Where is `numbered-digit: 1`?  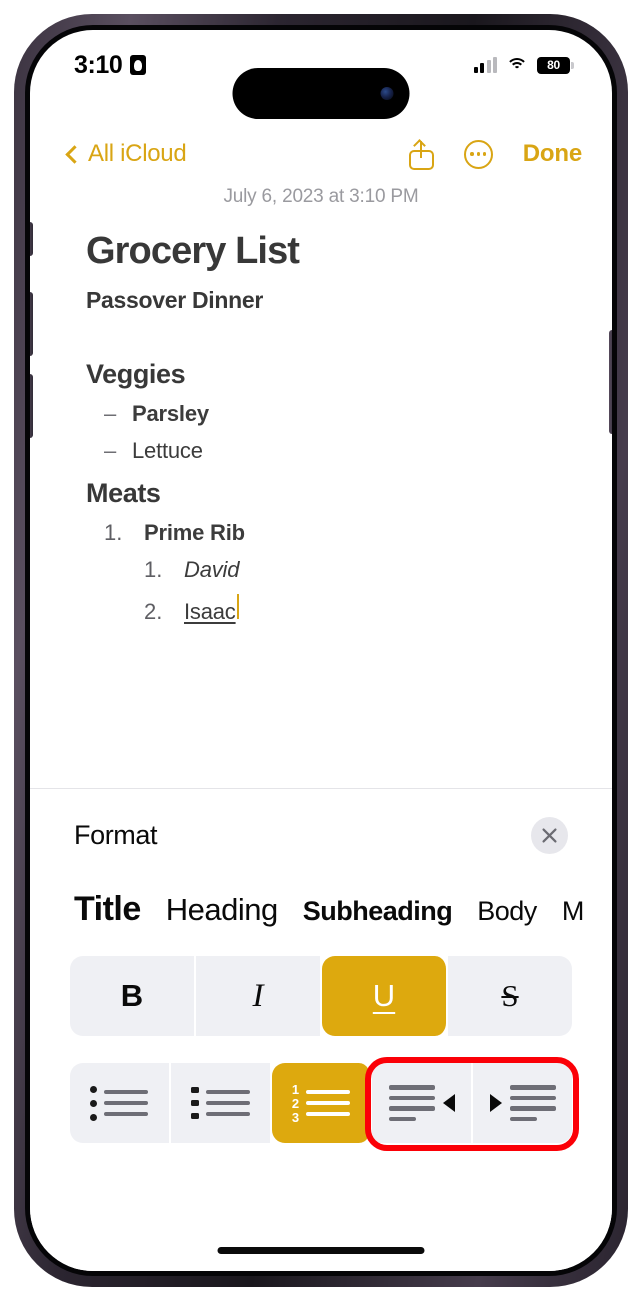 numbered-digit: 1 is located at coordinates (295, 1089).